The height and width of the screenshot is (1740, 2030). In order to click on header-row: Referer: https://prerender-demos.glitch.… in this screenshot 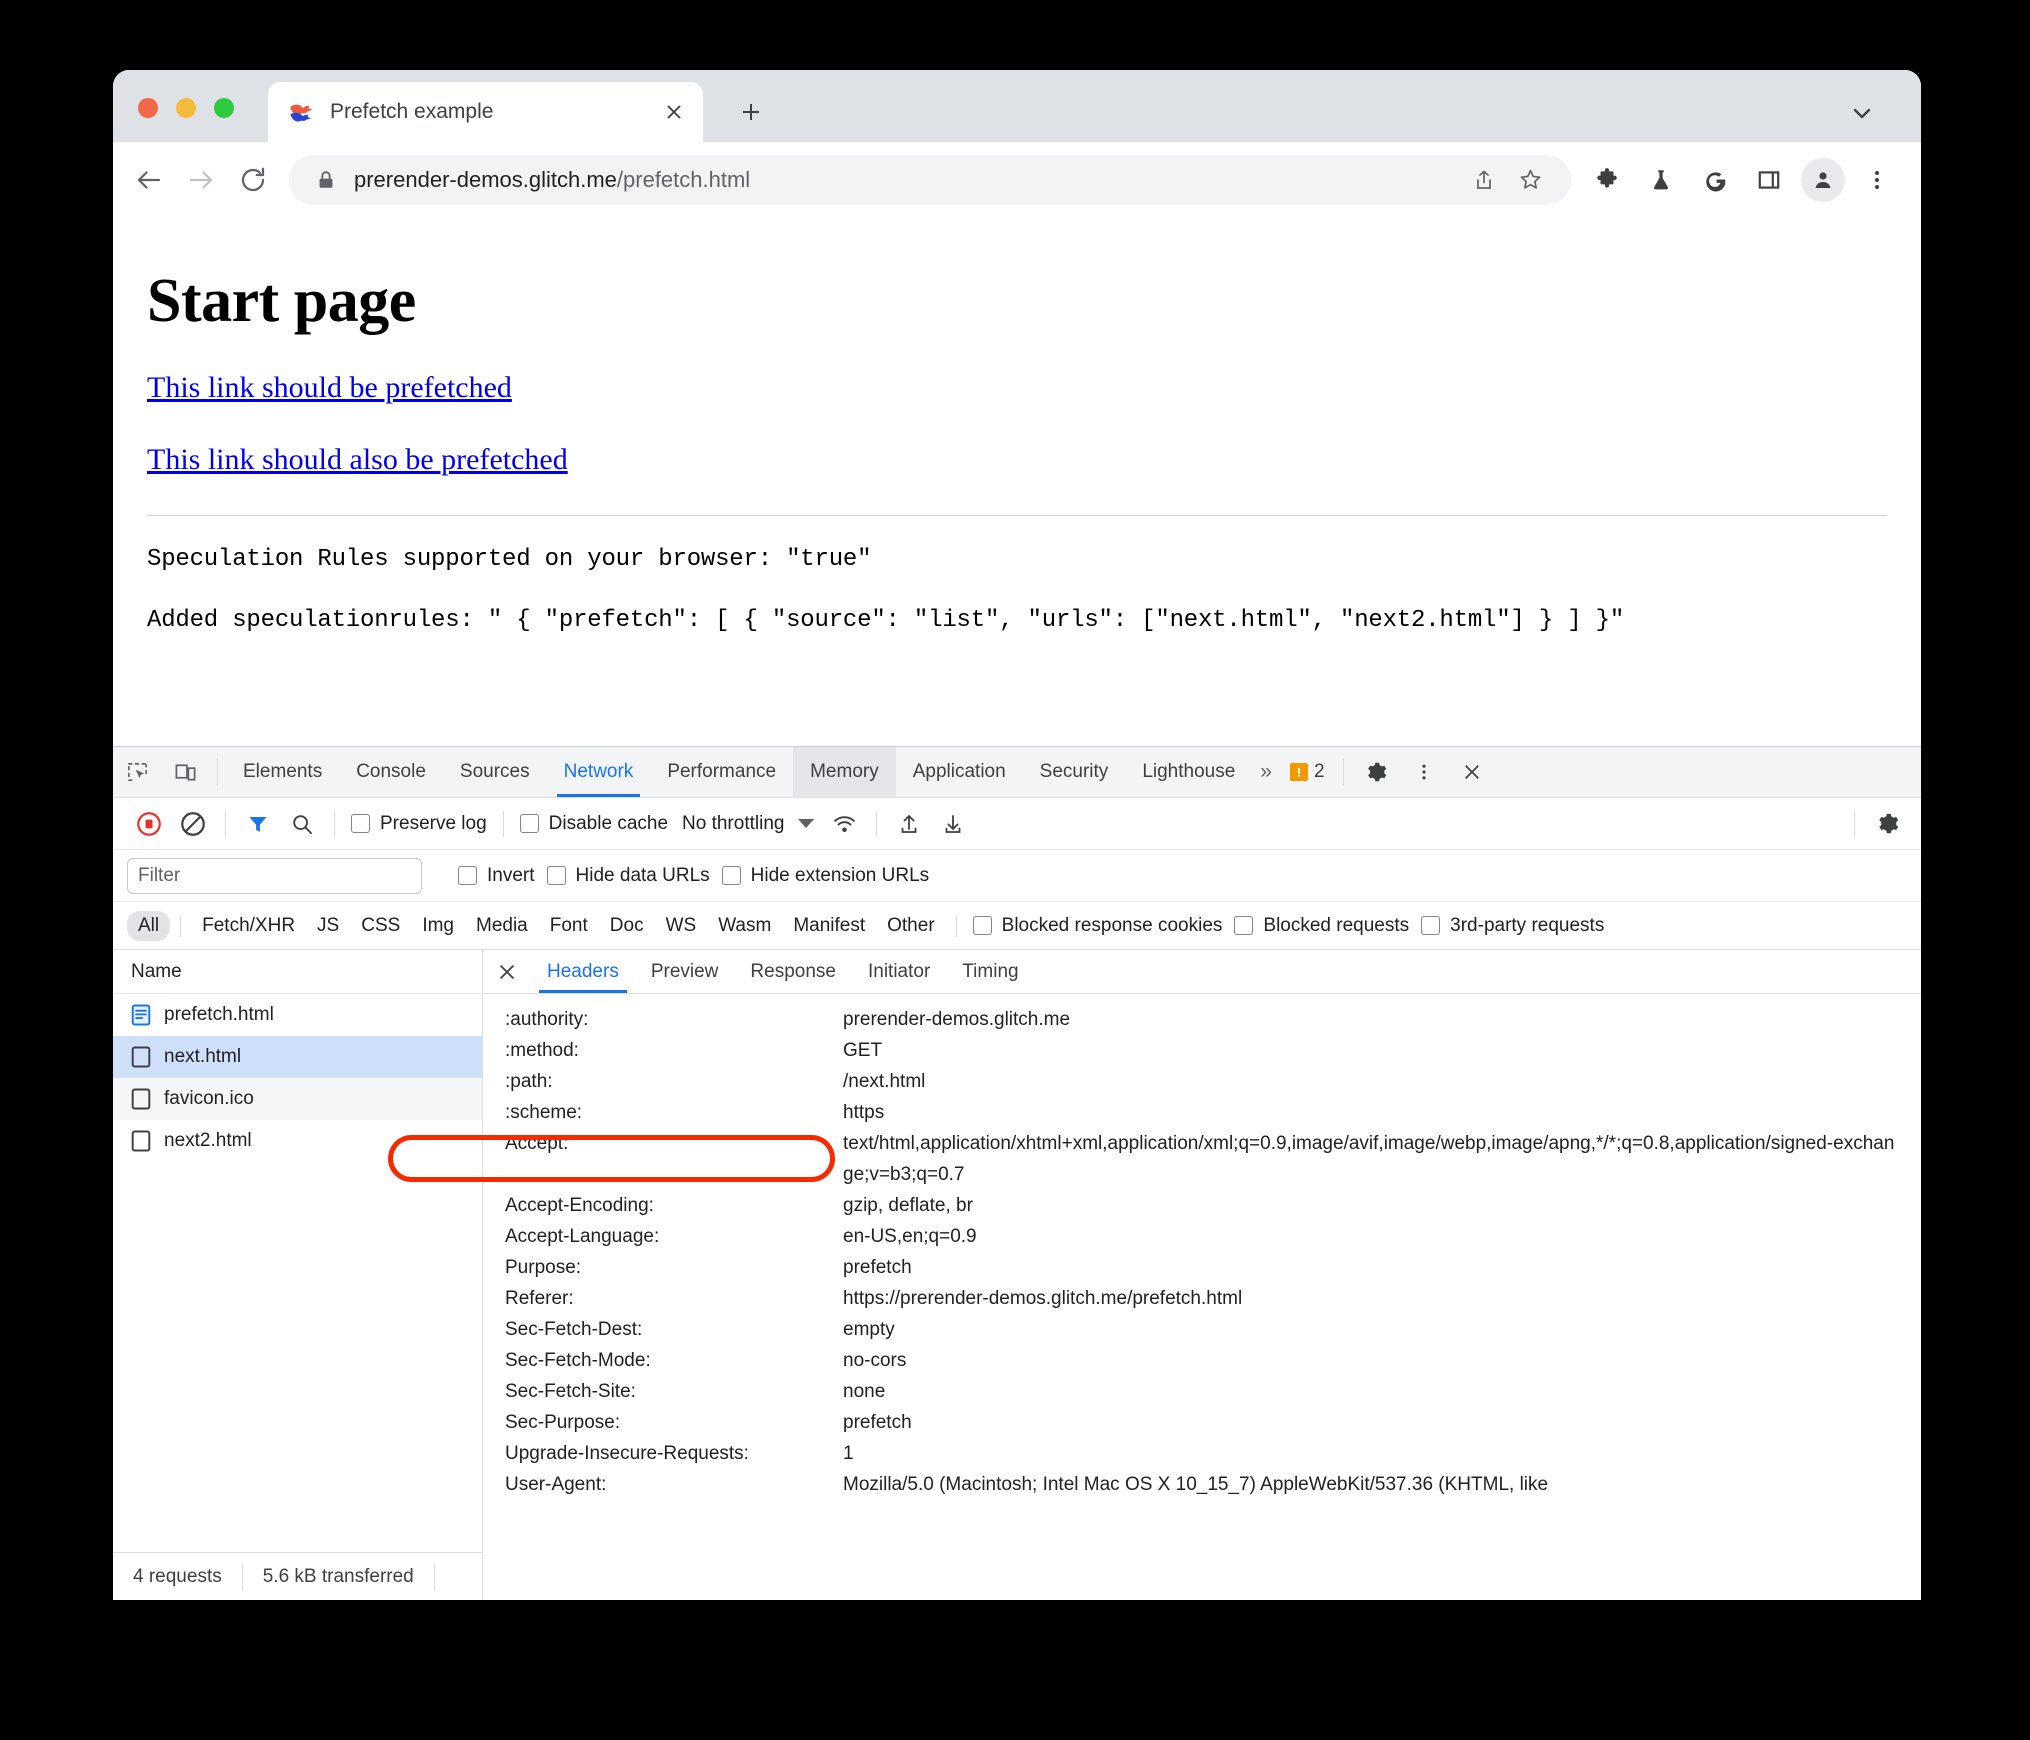, I will do `click(1202, 1298)`.